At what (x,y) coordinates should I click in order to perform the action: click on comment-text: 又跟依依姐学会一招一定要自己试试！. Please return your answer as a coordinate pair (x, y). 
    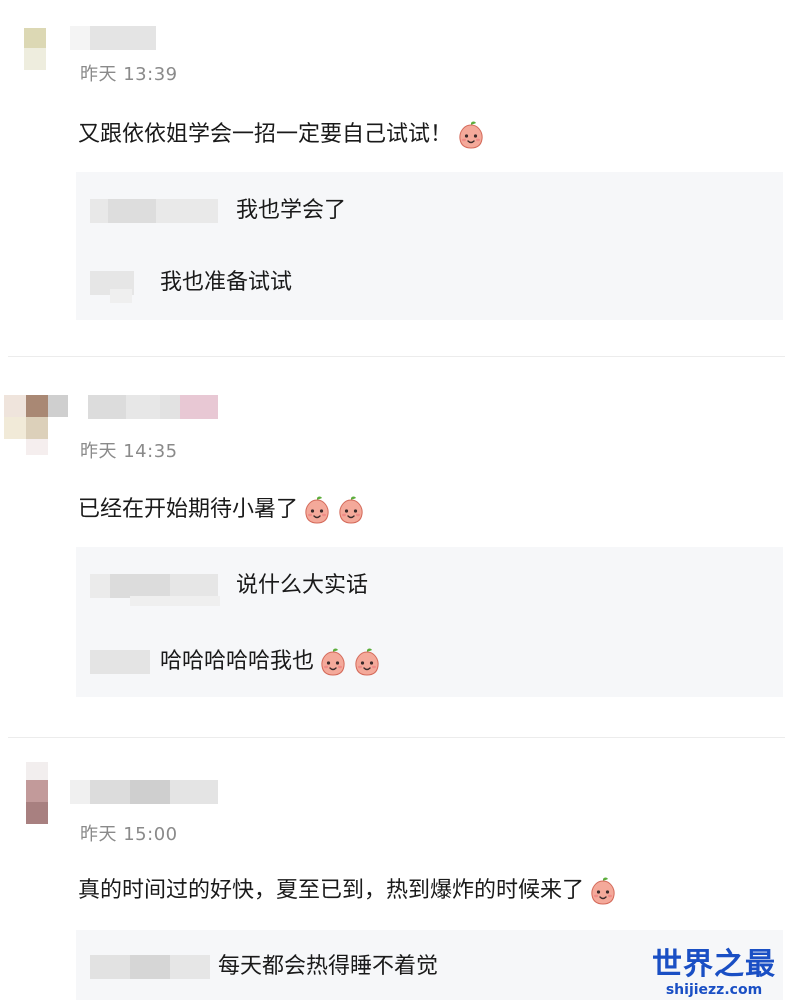
    Looking at the image, I should click on (282, 133).